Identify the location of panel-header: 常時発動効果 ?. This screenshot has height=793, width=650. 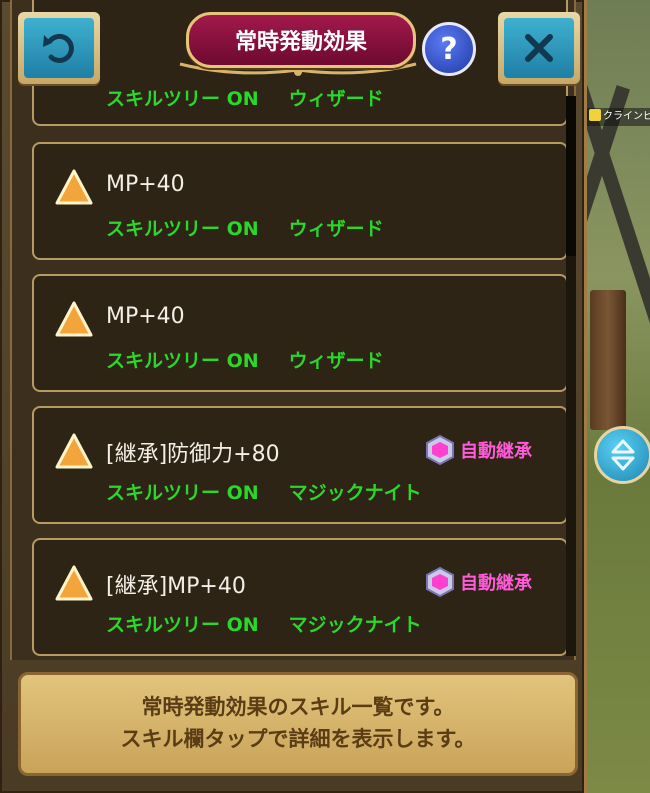
(292, 46).